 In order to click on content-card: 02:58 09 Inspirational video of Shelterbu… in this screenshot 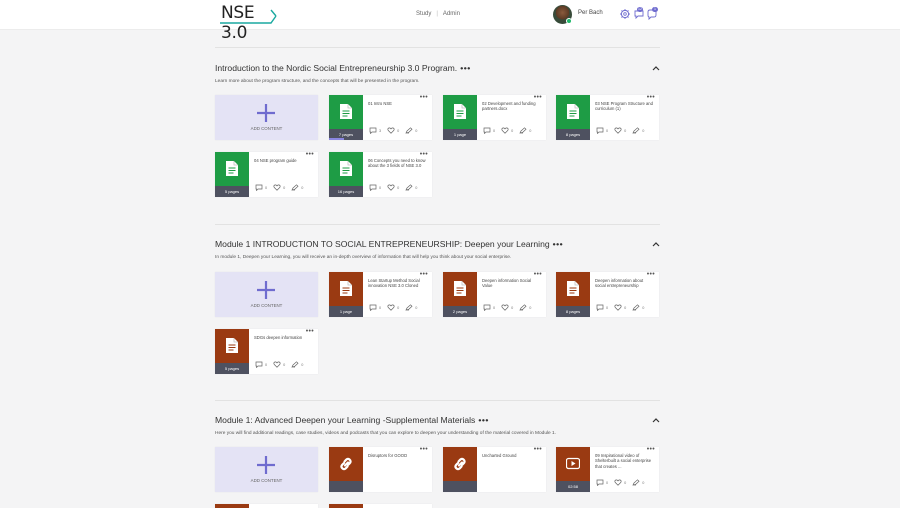, I will do `click(607, 469)`.